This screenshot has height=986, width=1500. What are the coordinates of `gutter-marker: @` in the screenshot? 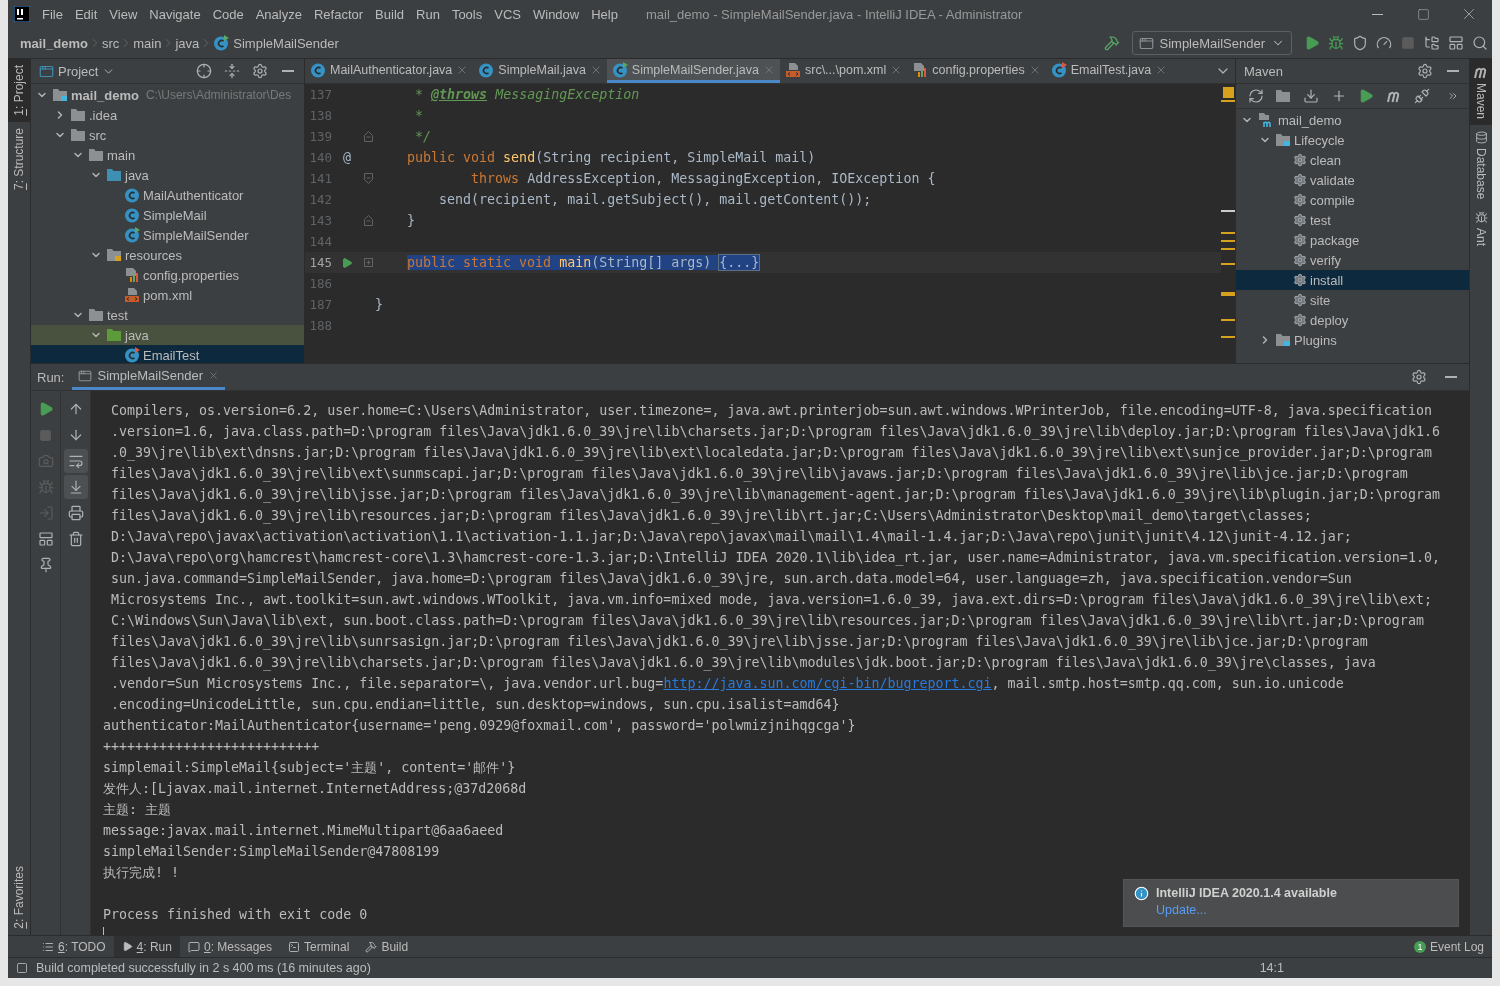 It's located at (347, 157).